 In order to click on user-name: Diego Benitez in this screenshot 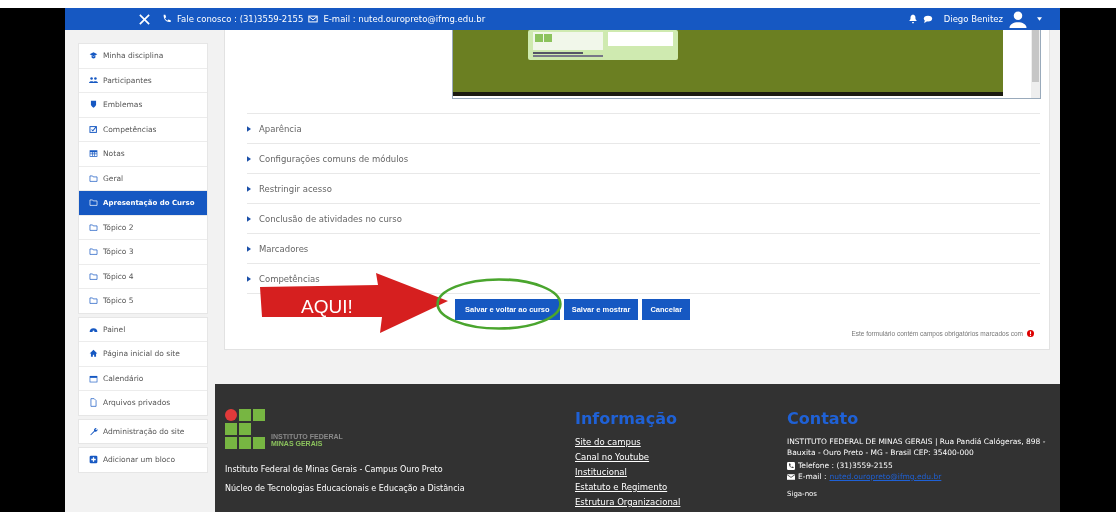, I will do `click(973, 19)`.